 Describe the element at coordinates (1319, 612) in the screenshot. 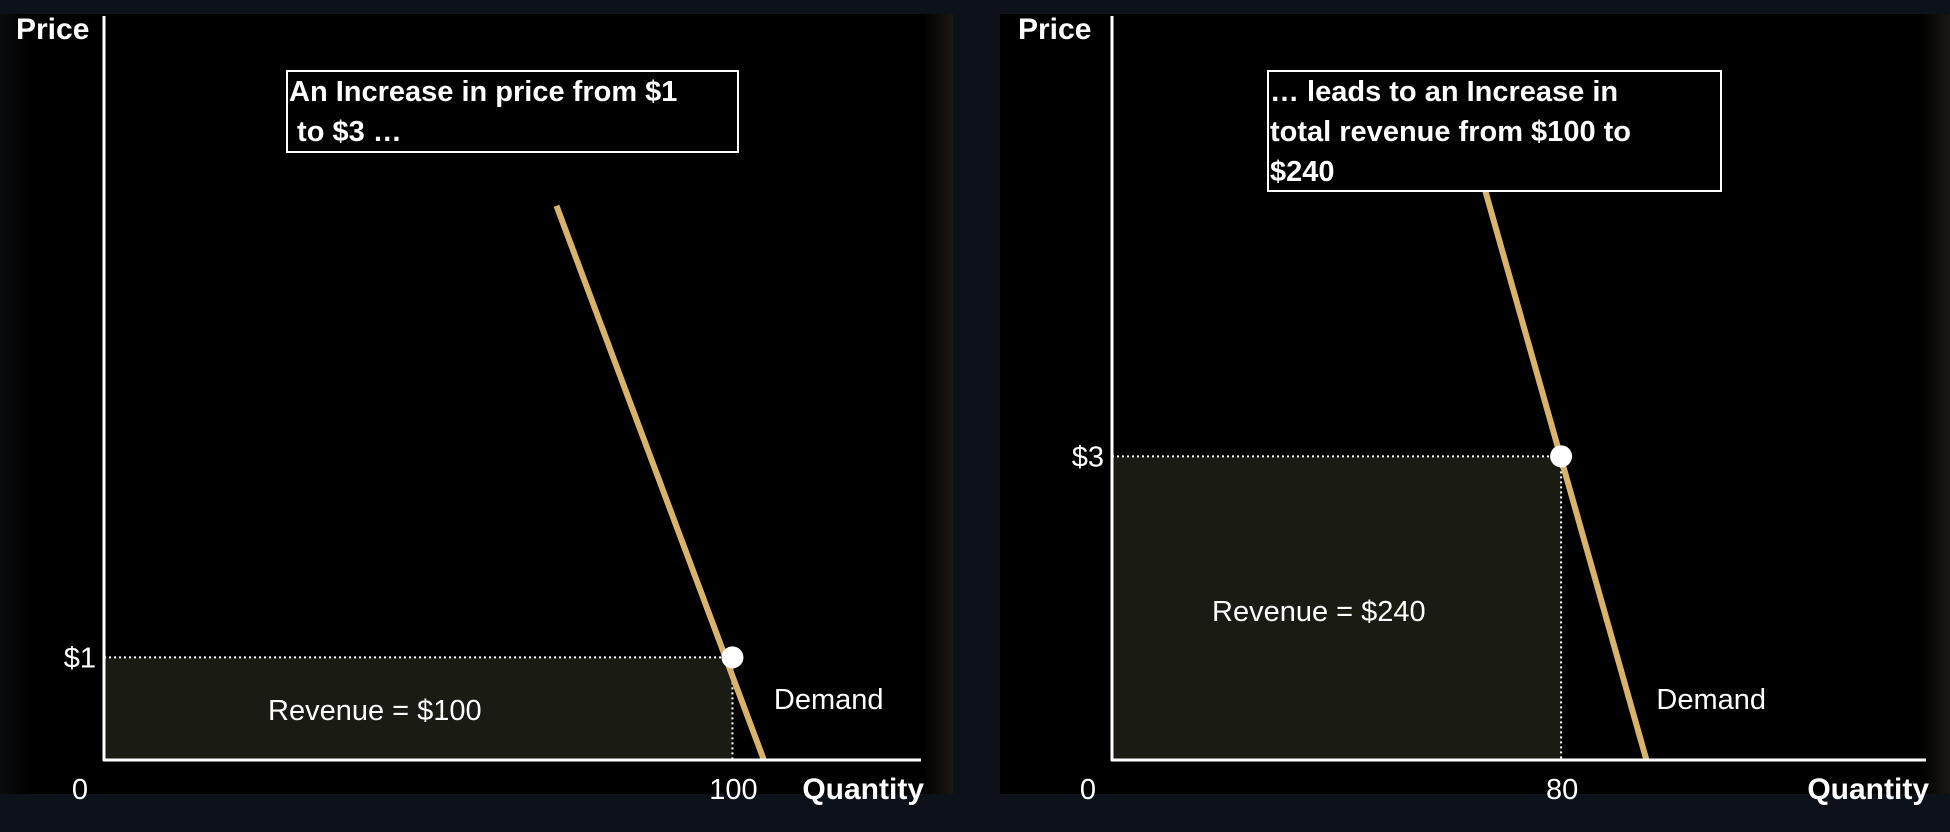

I see `right-chart-revenue-label: Revenue = $240` at that location.